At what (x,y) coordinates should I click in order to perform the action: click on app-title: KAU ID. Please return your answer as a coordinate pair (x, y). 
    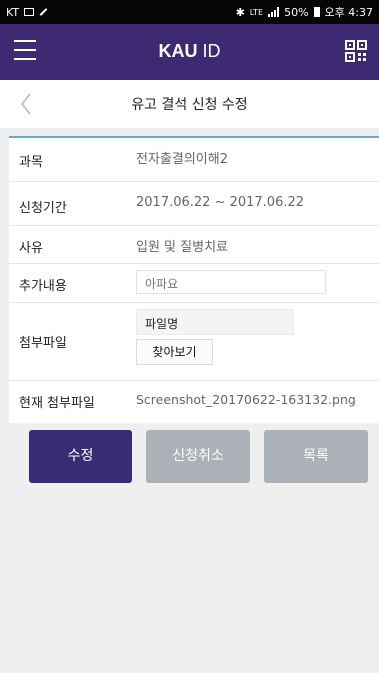
    Looking at the image, I should click on (189, 51).